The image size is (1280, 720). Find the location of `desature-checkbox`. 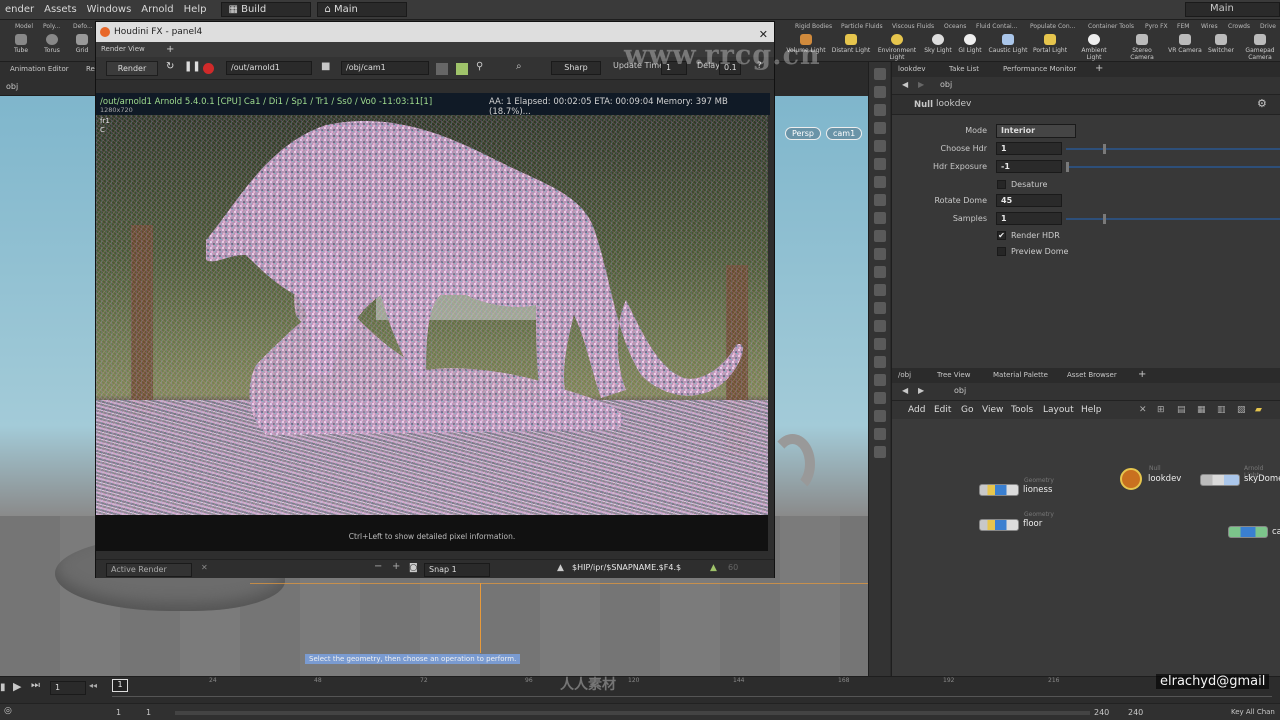

desature-checkbox is located at coordinates (1001, 184).